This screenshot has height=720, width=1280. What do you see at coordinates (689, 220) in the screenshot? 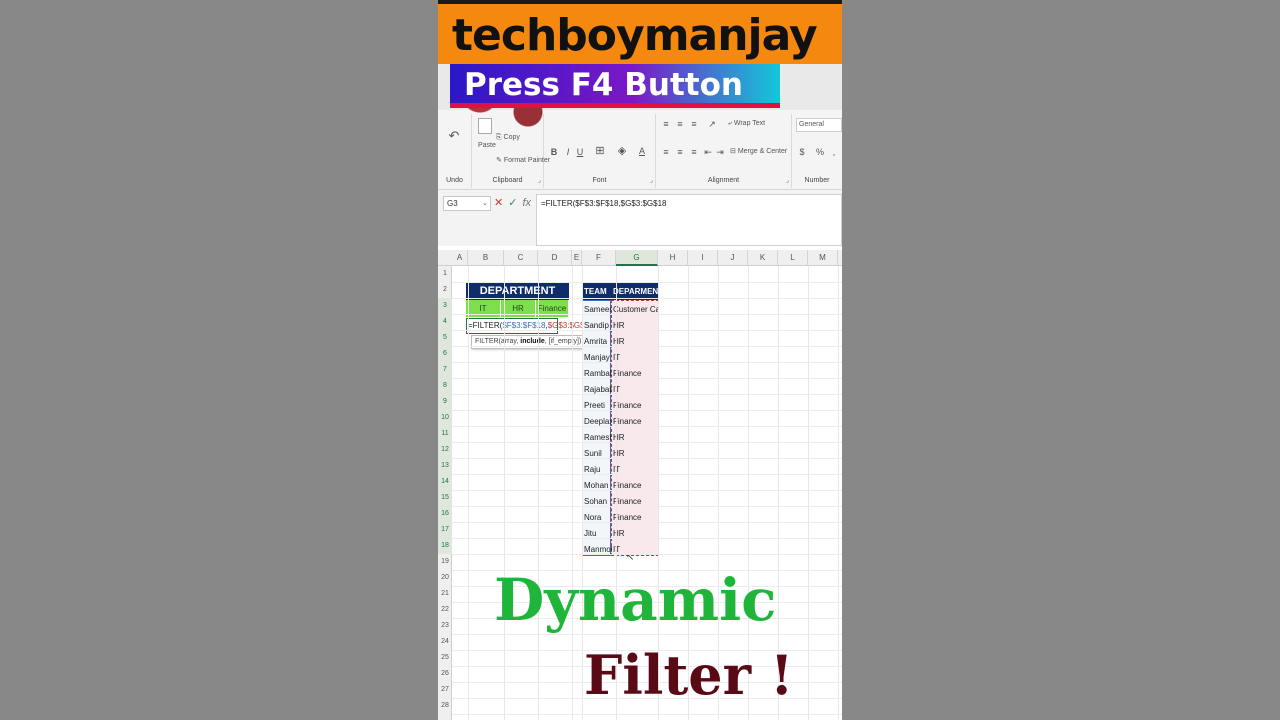
I see `formula-input: =FILTER($F$3:$F$18,$G$3:$G$18` at bounding box center [689, 220].